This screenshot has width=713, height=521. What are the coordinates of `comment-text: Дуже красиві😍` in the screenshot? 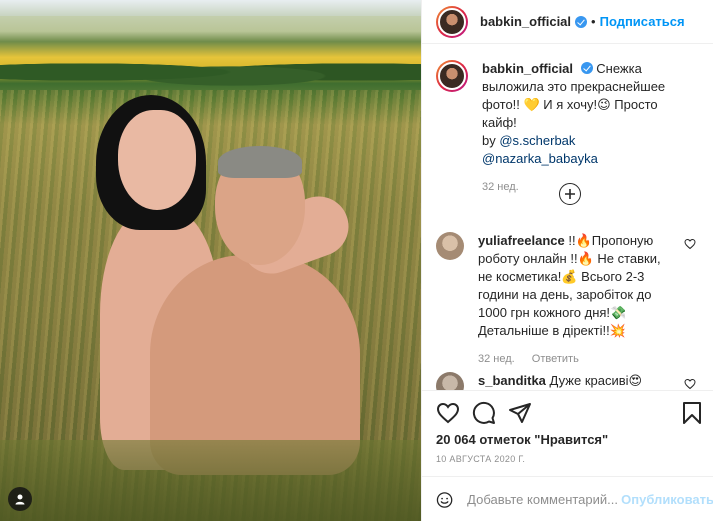 It's located at (596, 380).